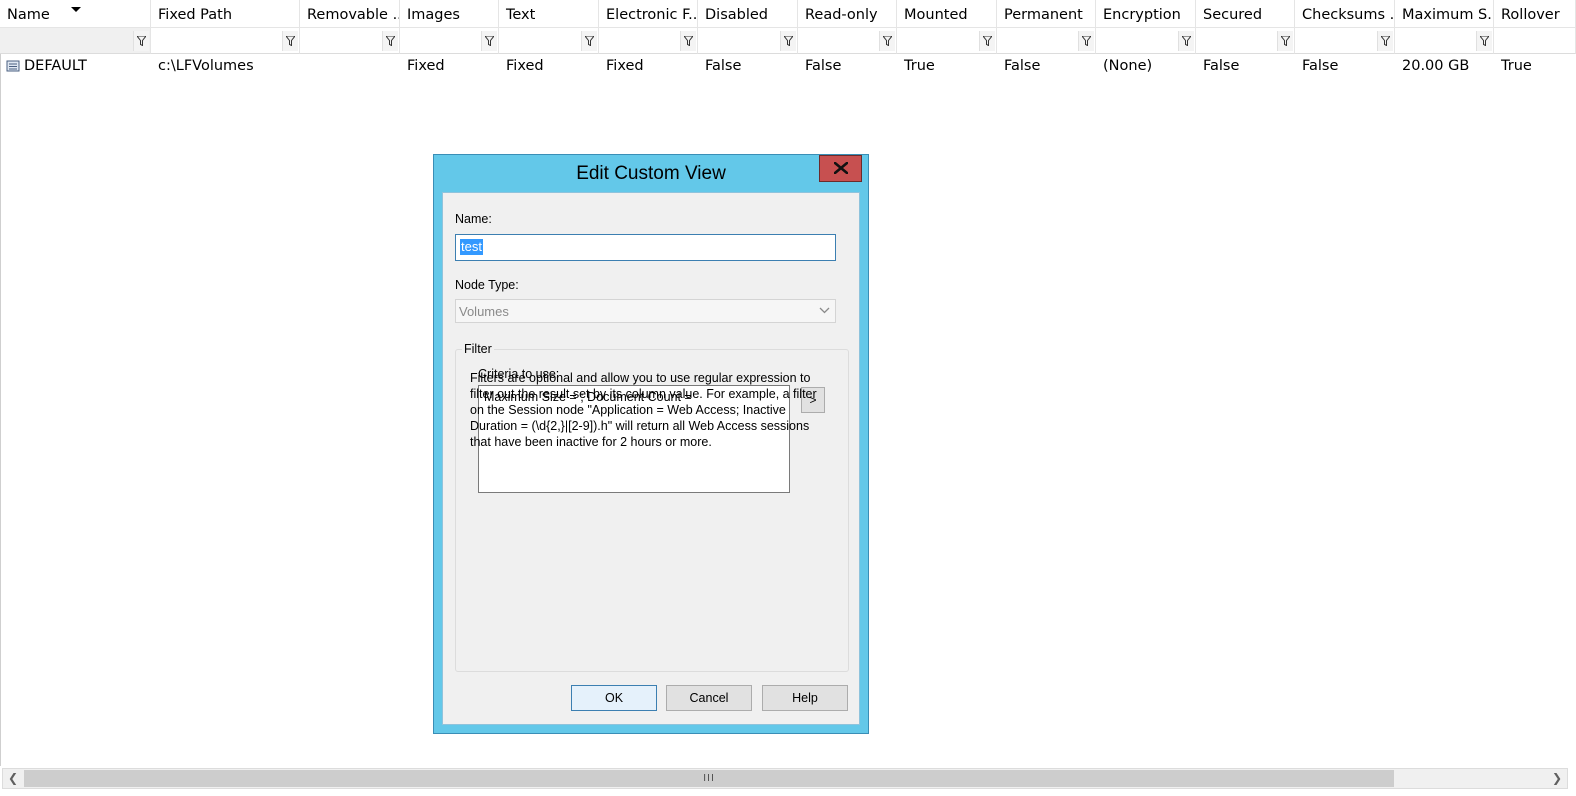  Describe the element at coordinates (473, 219) in the screenshot. I see `name-label: Name:` at that location.